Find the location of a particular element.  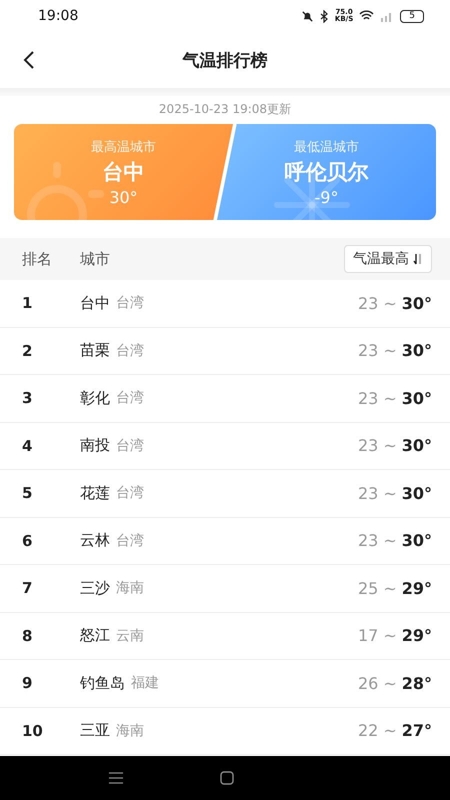

rank-number: 5 is located at coordinates (28, 493).